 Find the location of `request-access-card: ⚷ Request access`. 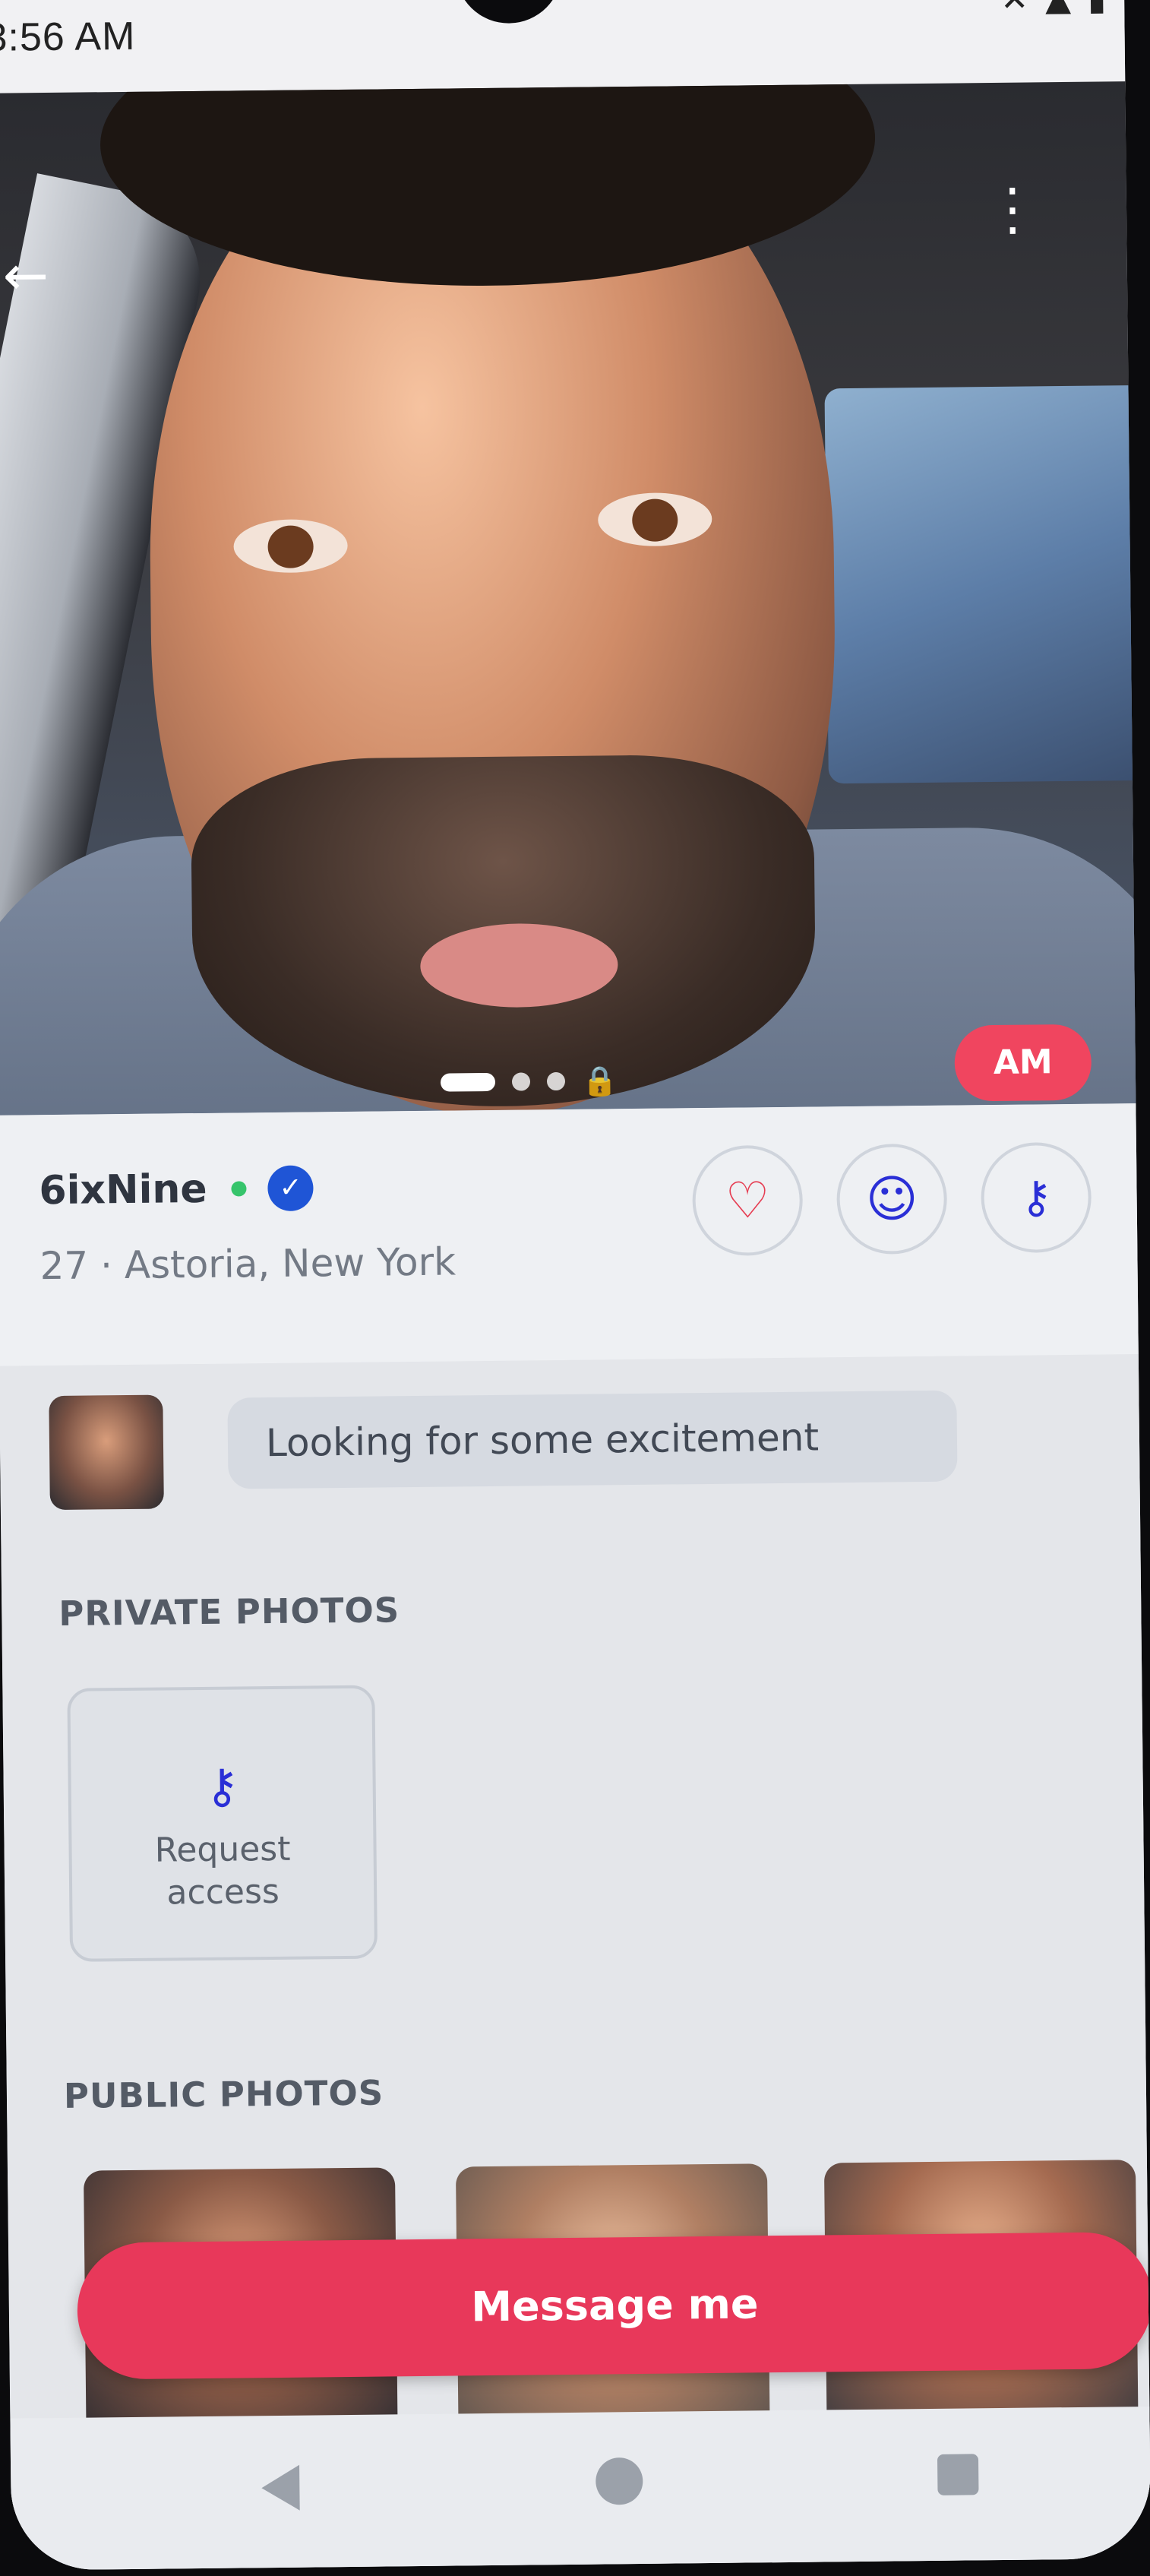

request-access-card: ⚷ Request access is located at coordinates (222, 1823).